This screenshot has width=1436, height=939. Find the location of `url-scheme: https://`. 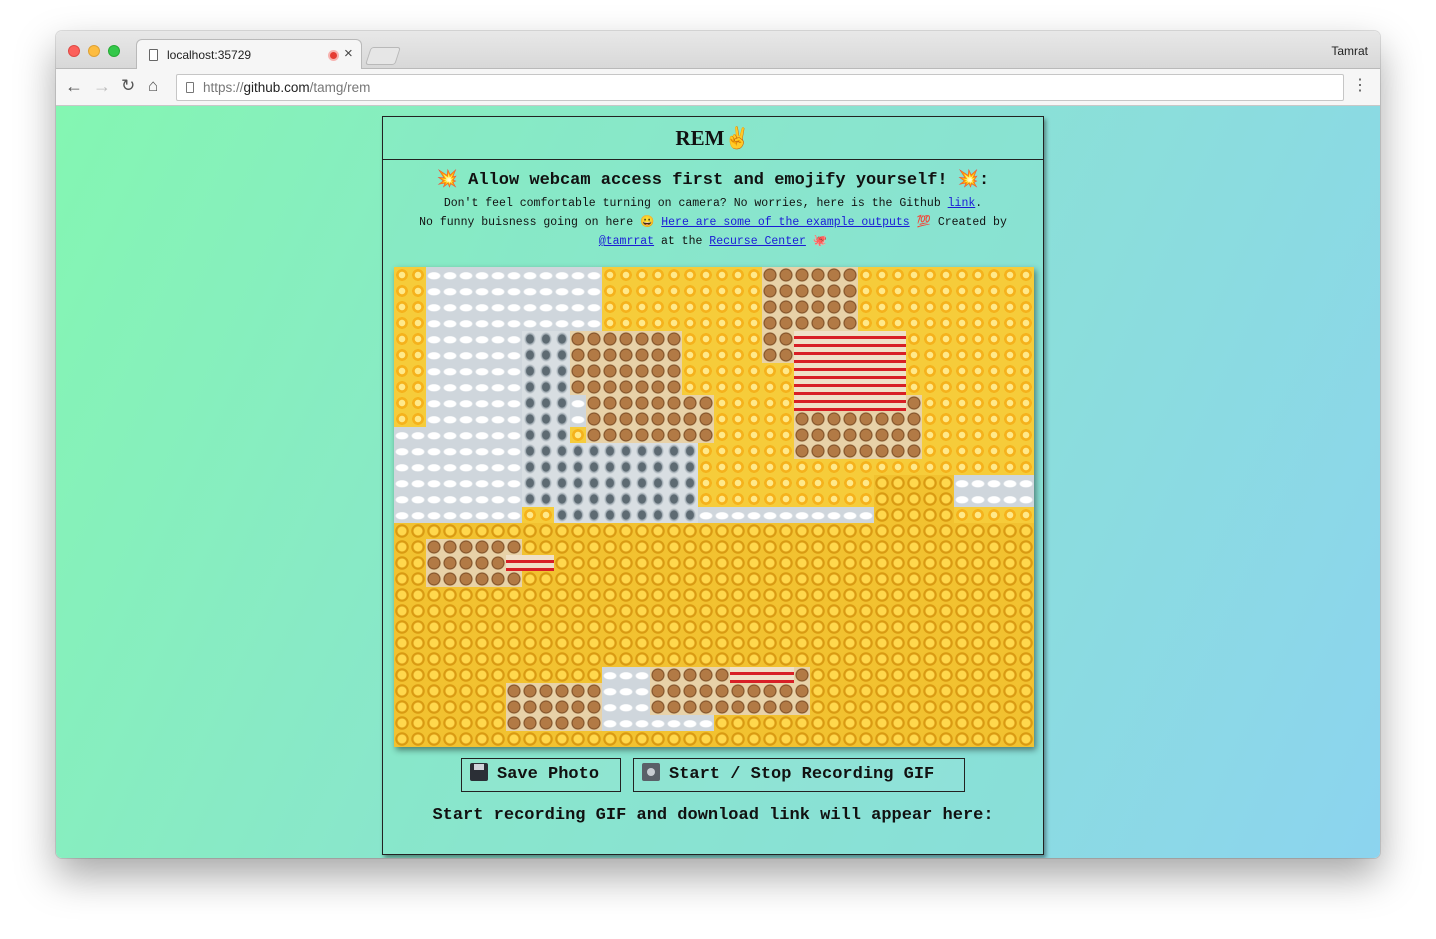

url-scheme: https:// is located at coordinates (223, 87).